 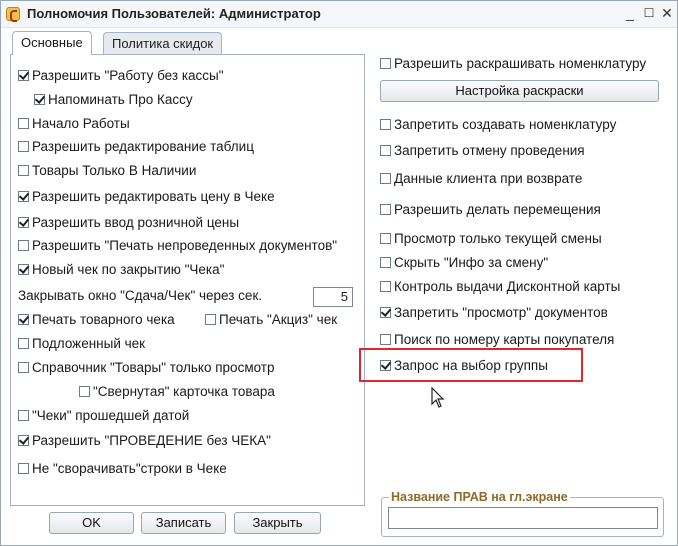 I want to click on close-window-seconds-input: 5, so click(x=333, y=297).